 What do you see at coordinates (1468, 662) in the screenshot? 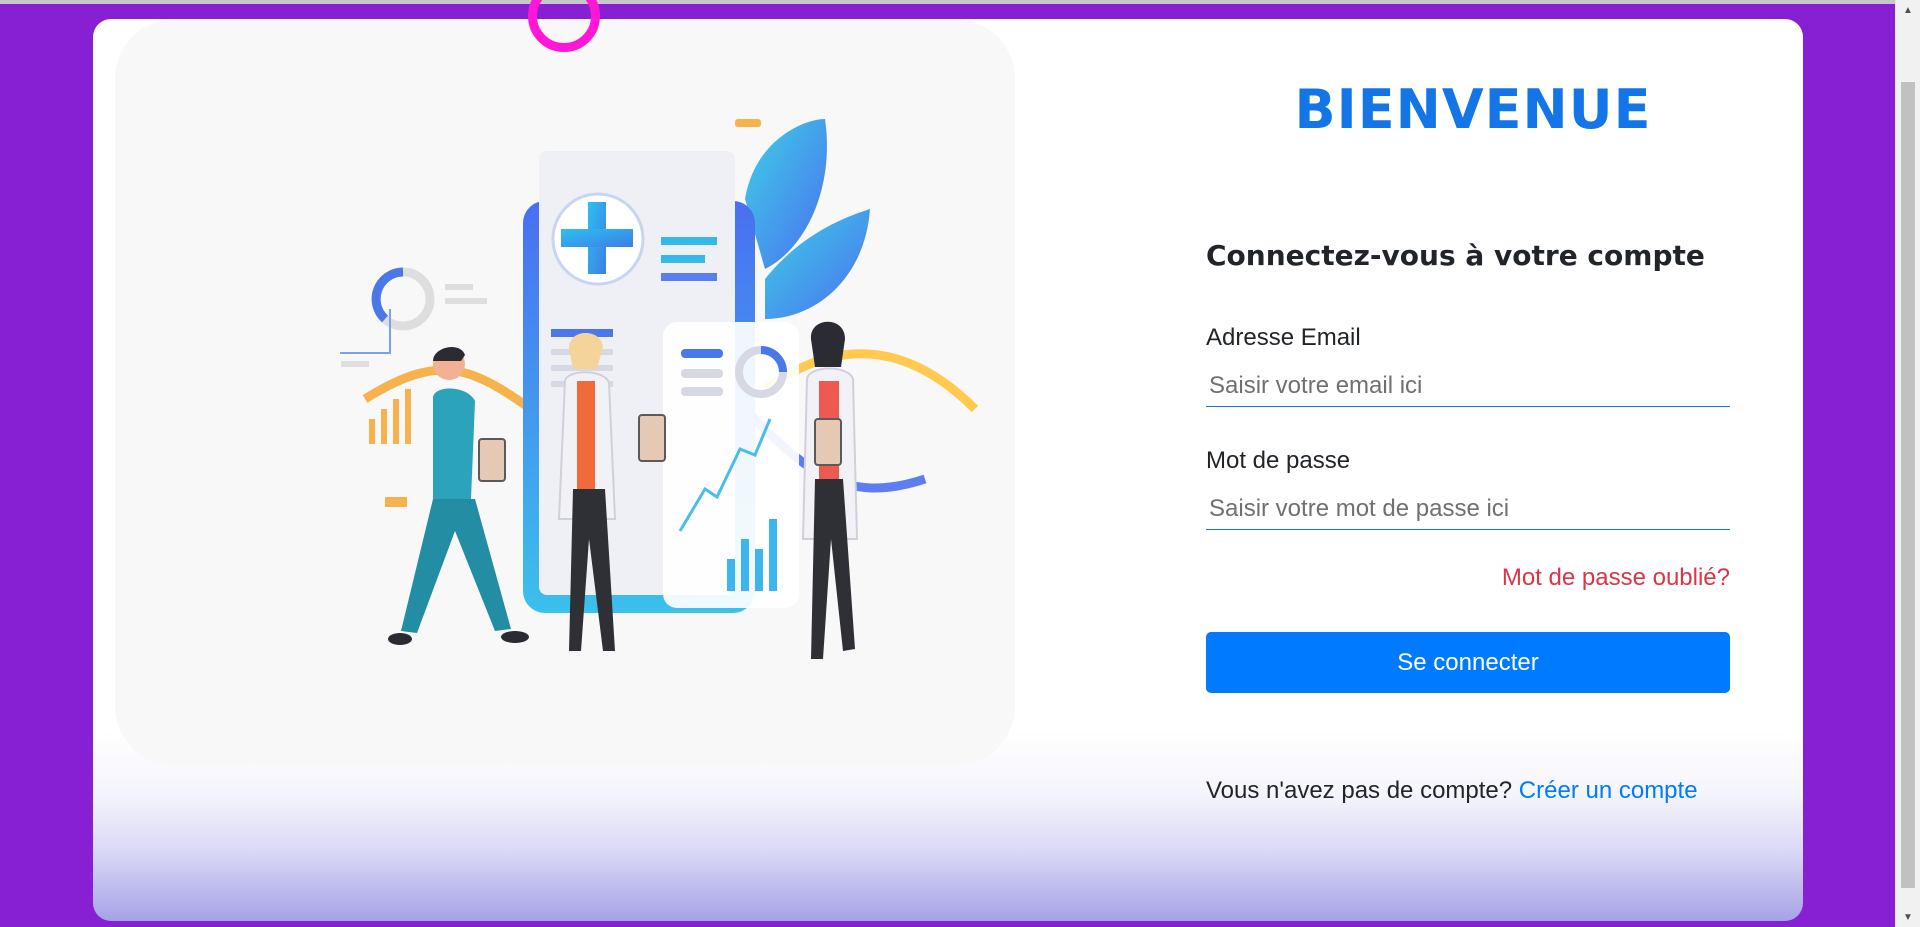
I see `login-button: Se connecter` at bounding box center [1468, 662].